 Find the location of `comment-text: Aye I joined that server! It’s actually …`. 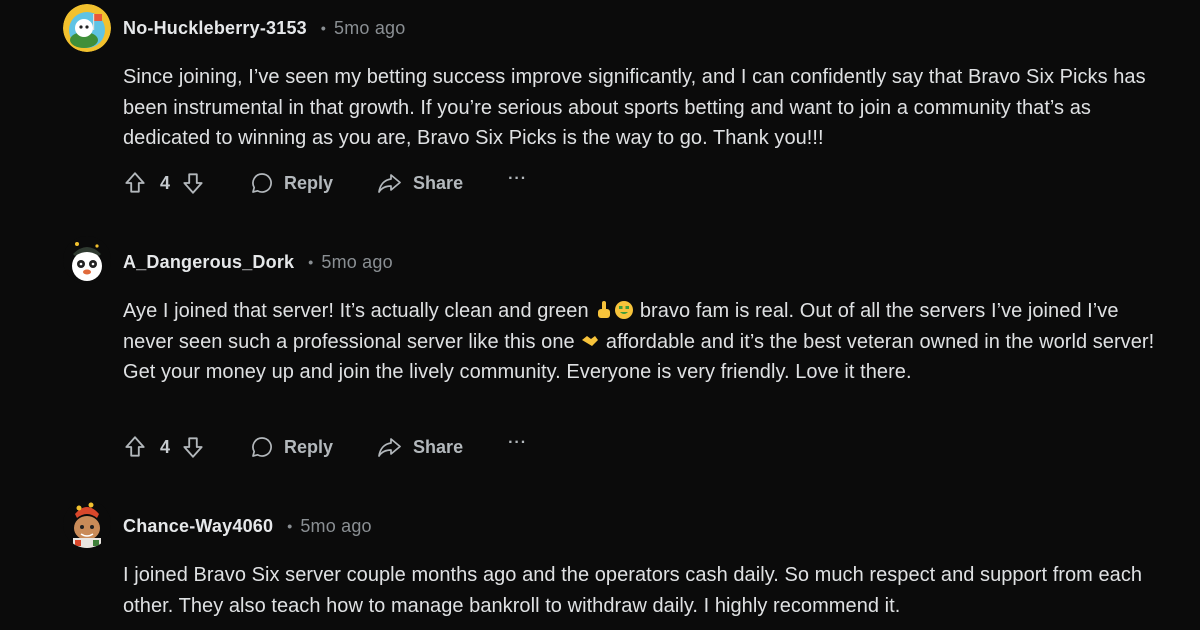

comment-text: Aye I joined that server! It’s actually … is located at coordinates (359, 311).